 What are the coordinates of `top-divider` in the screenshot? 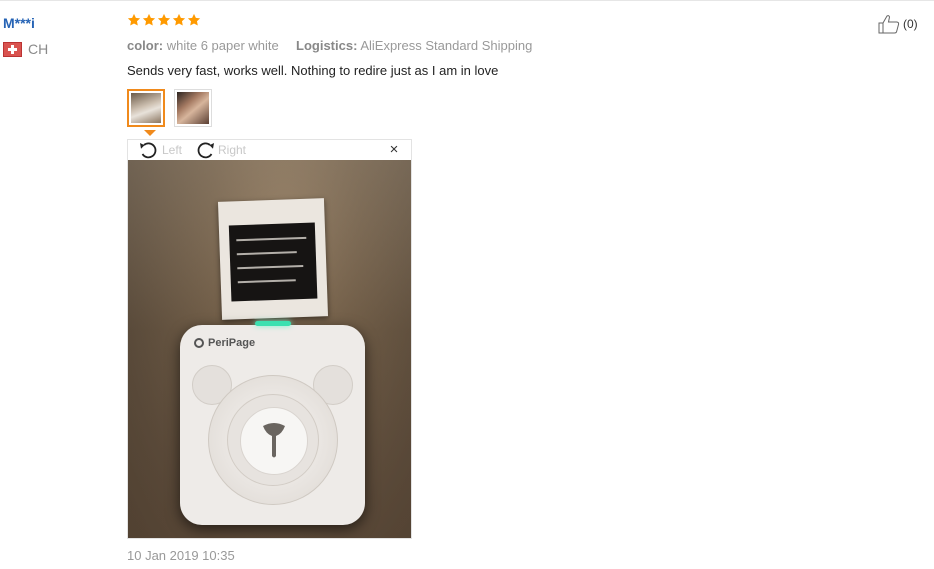 It's located at (467, 0).